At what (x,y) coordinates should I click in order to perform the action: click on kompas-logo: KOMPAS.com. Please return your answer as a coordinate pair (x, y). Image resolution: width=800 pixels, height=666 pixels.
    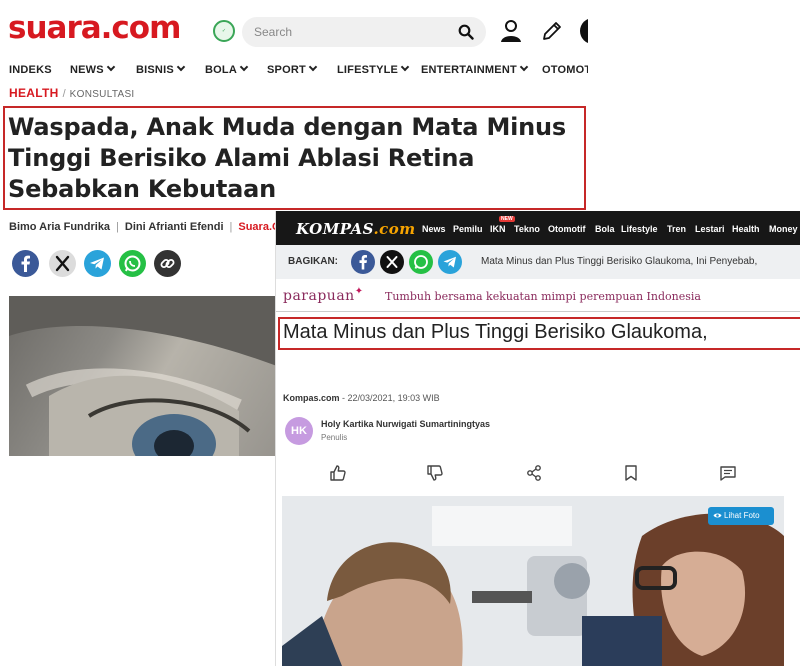
    Looking at the image, I should click on (356, 229).